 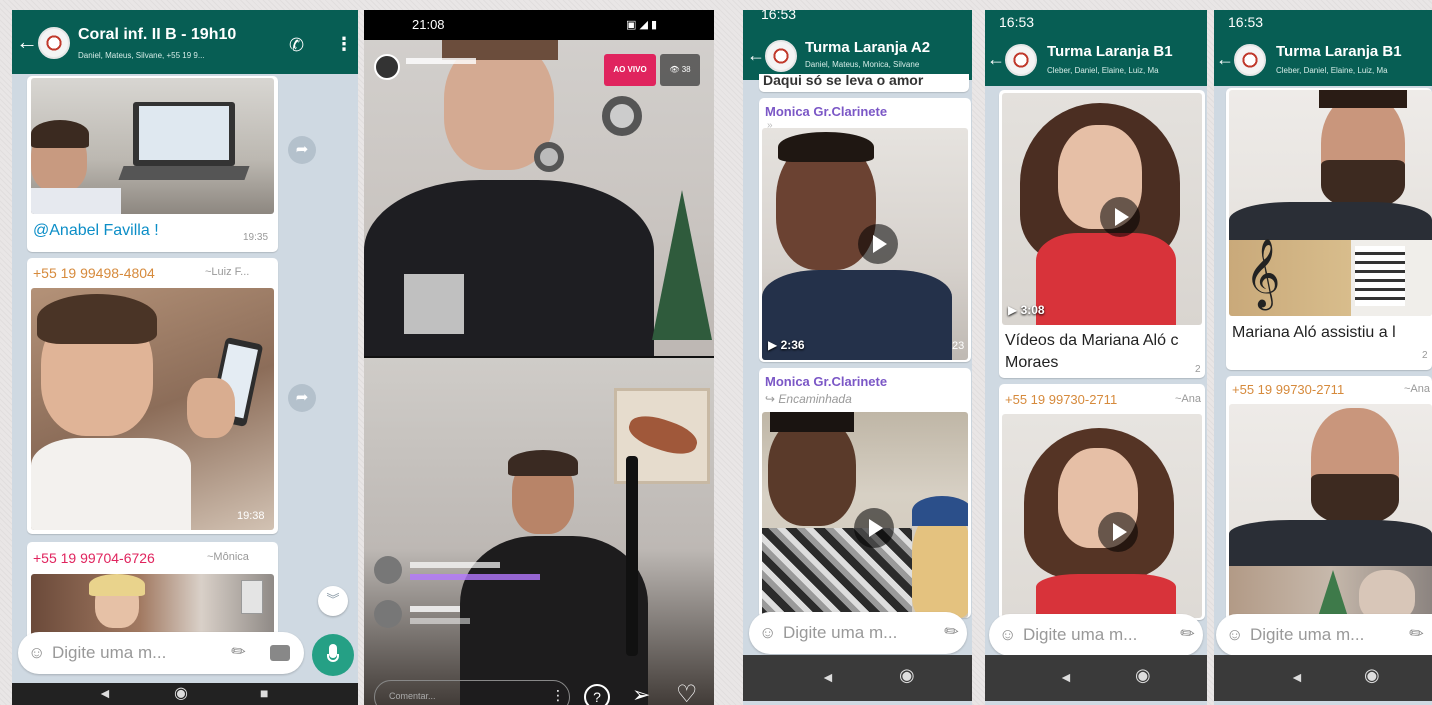 What do you see at coordinates (344, 44) in the screenshot?
I see `menu-icon: ⋮` at bounding box center [344, 44].